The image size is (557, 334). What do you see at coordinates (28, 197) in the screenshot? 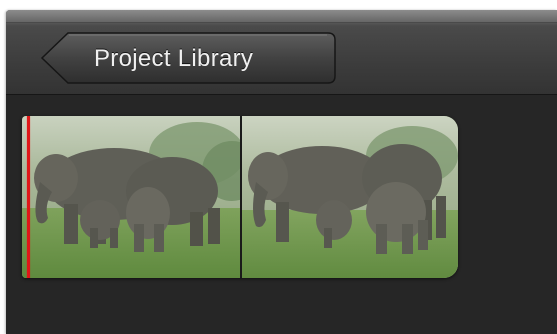
I see `playhead-marker` at bounding box center [28, 197].